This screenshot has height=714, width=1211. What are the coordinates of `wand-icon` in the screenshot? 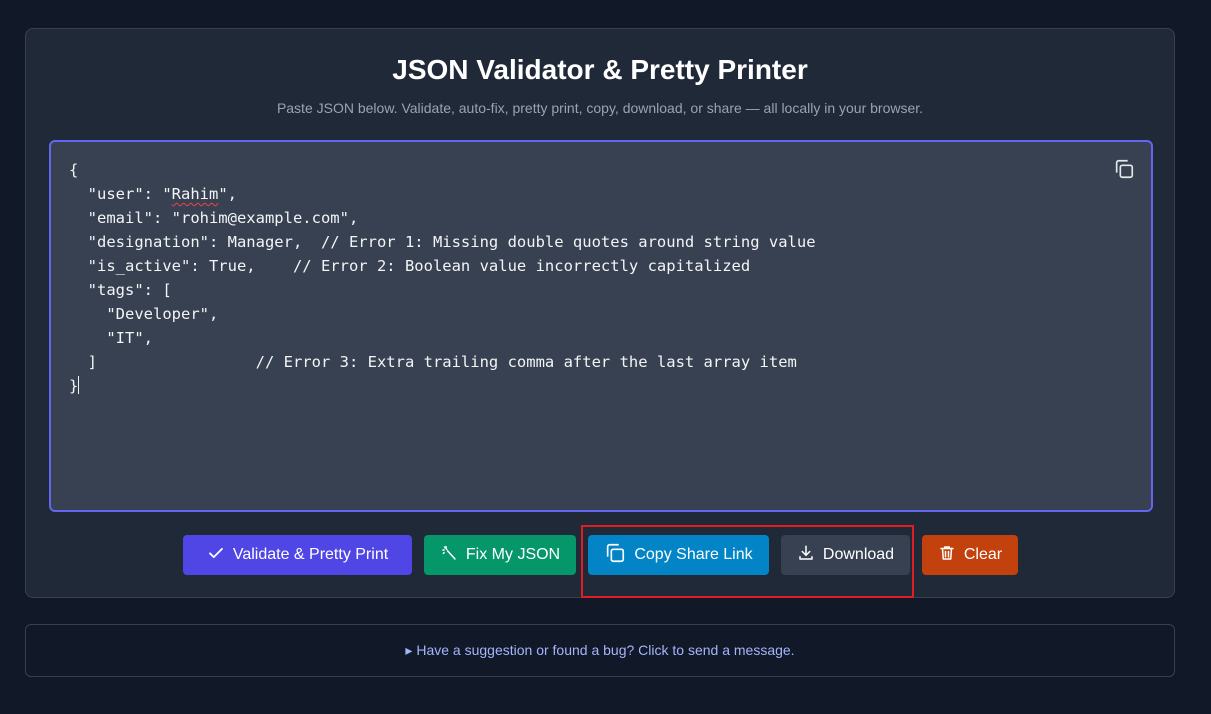 It's located at (449, 555).